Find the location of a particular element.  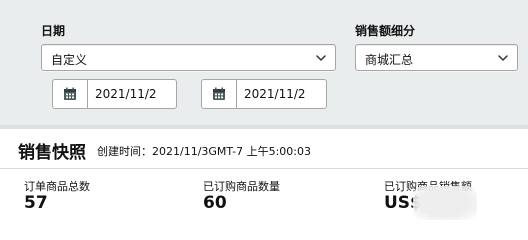

end-date-value: 2021/11/2 is located at coordinates (275, 94).